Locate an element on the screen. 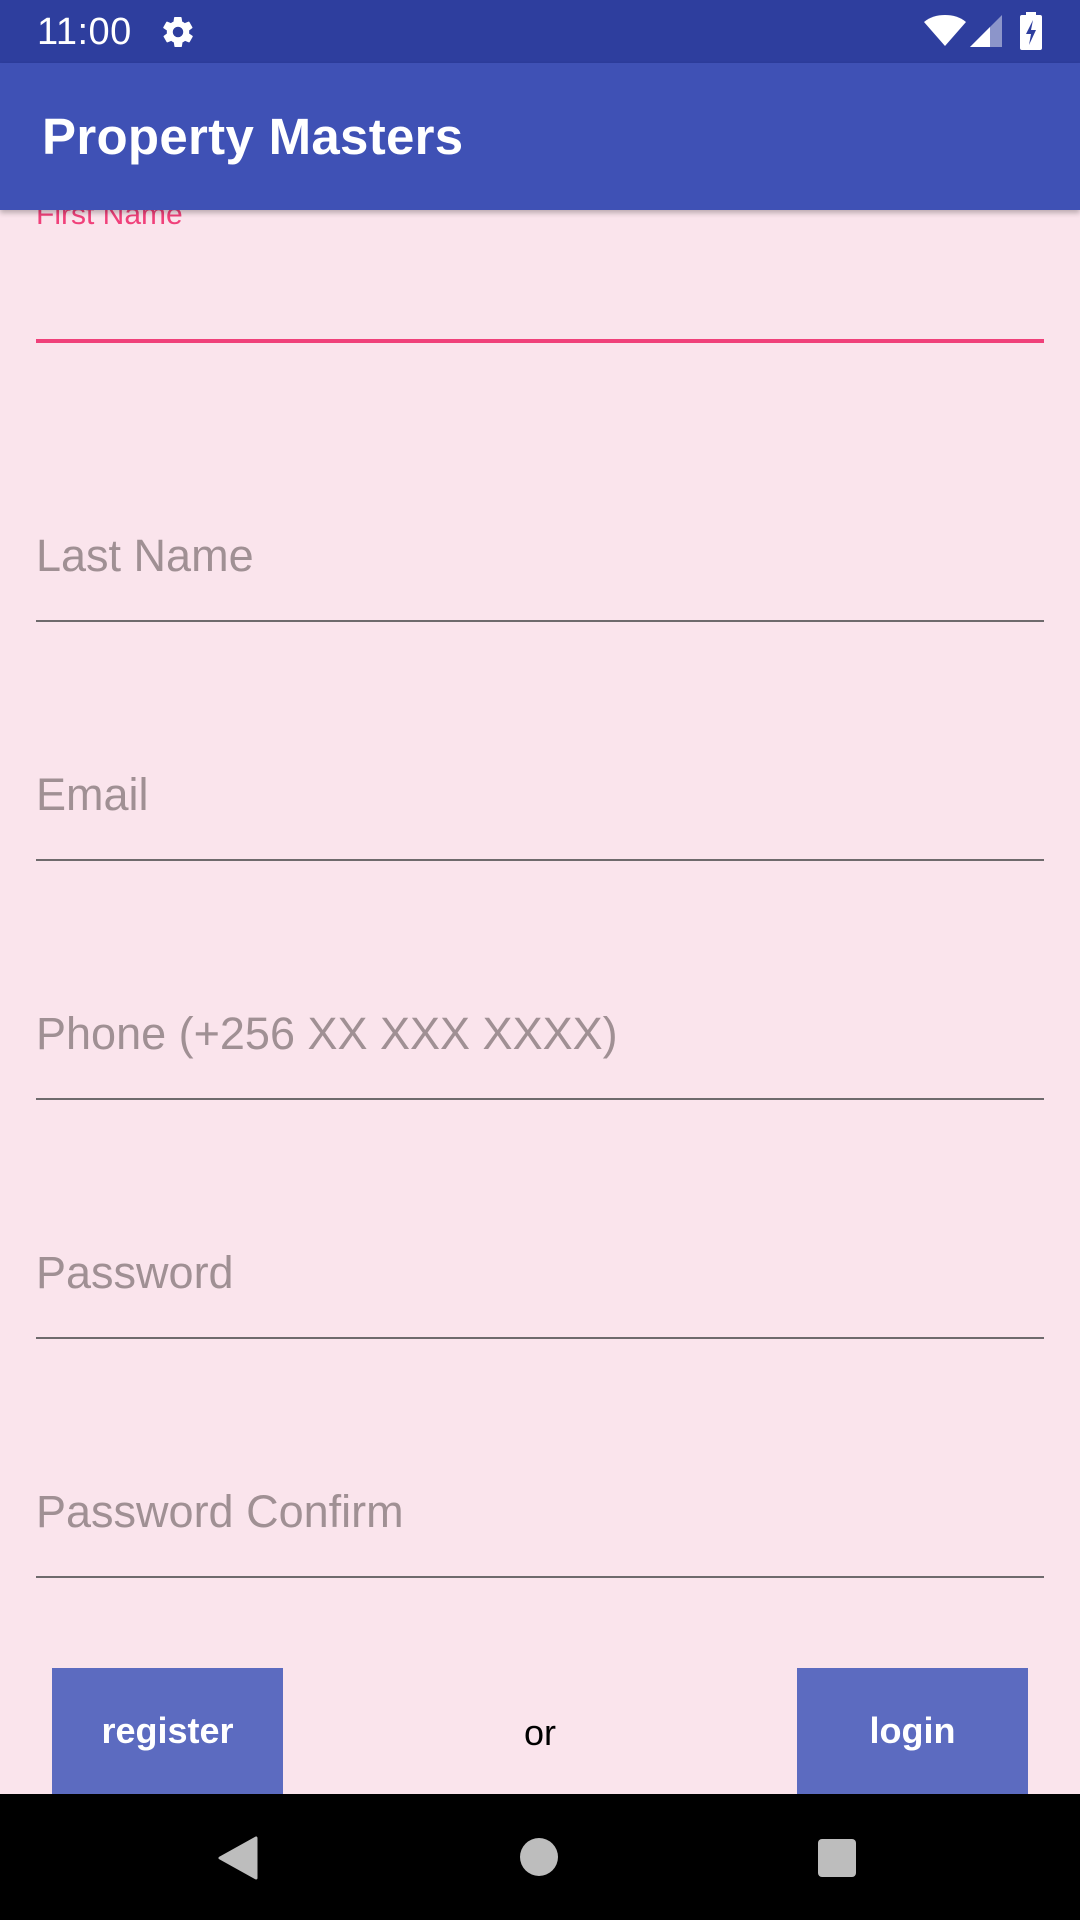 This screenshot has width=1080, height=1920. phone-input: Phone (+256 XX XXX XXXX) is located at coordinates (327, 1034).